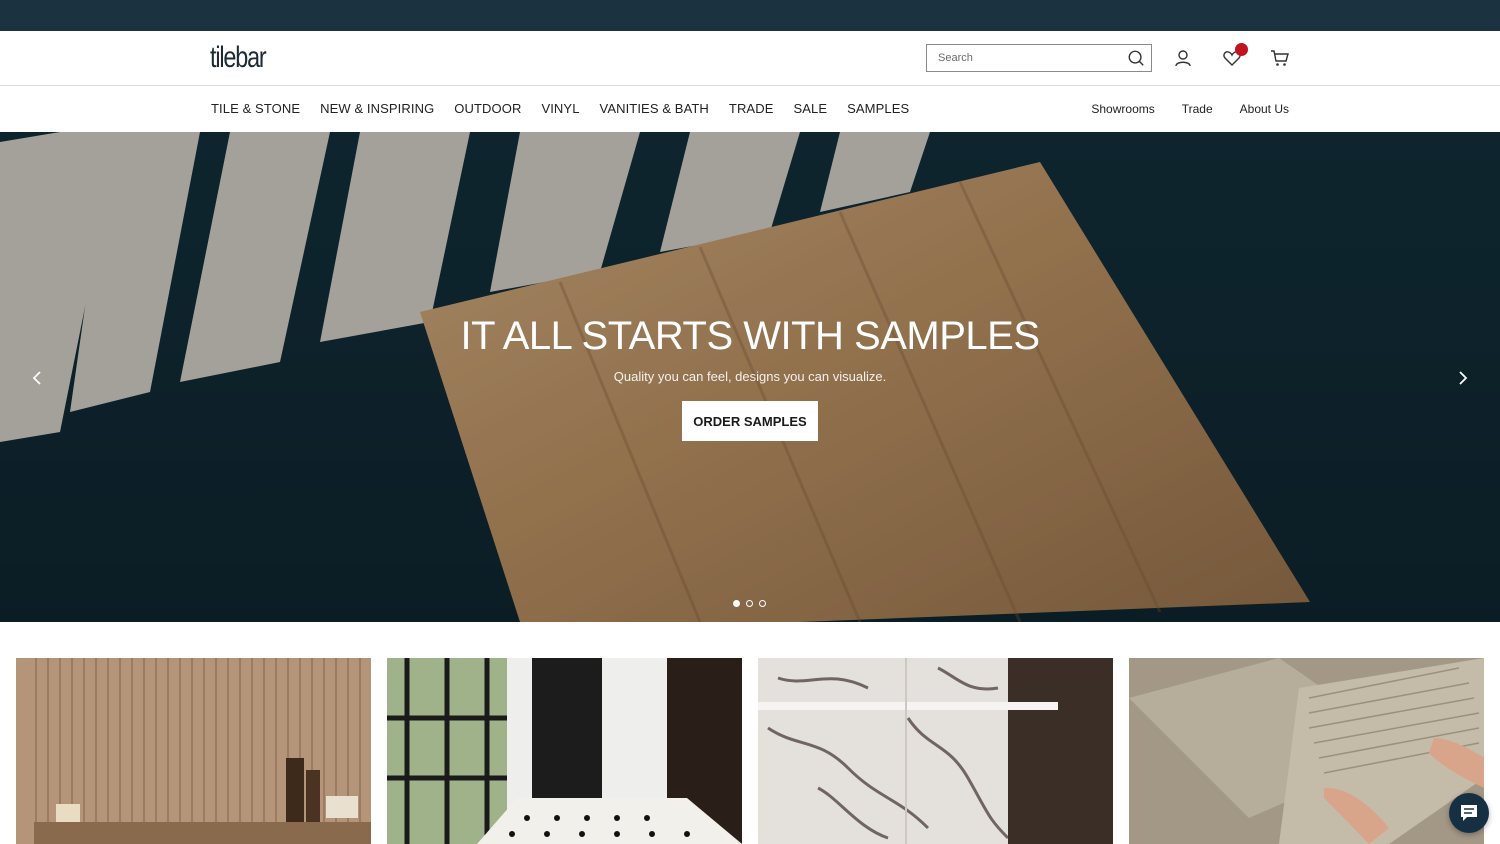 This screenshot has height=844, width=1500. Describe the element at coordinates (37, 378) in the screenshot. I see `chevron-left-icon` at that location.